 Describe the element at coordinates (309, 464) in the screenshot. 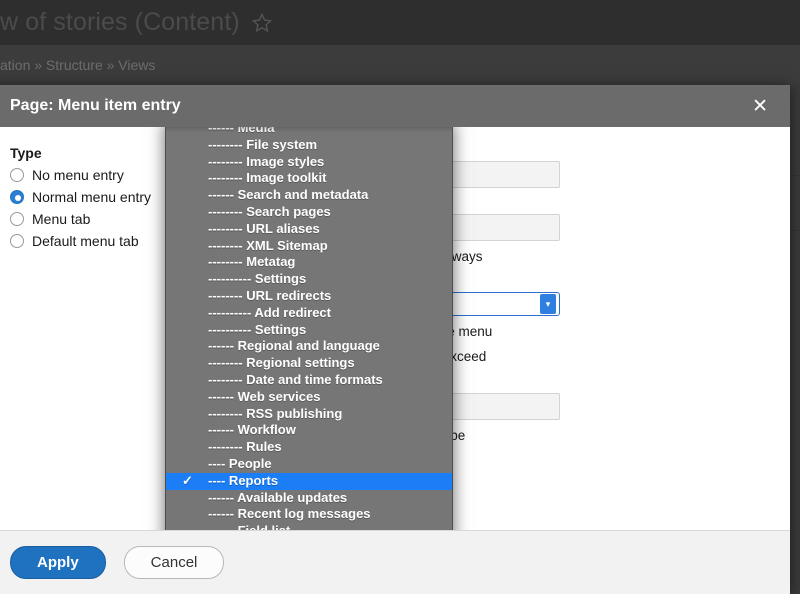

I see `dropdown-item: ---- People` at that location.